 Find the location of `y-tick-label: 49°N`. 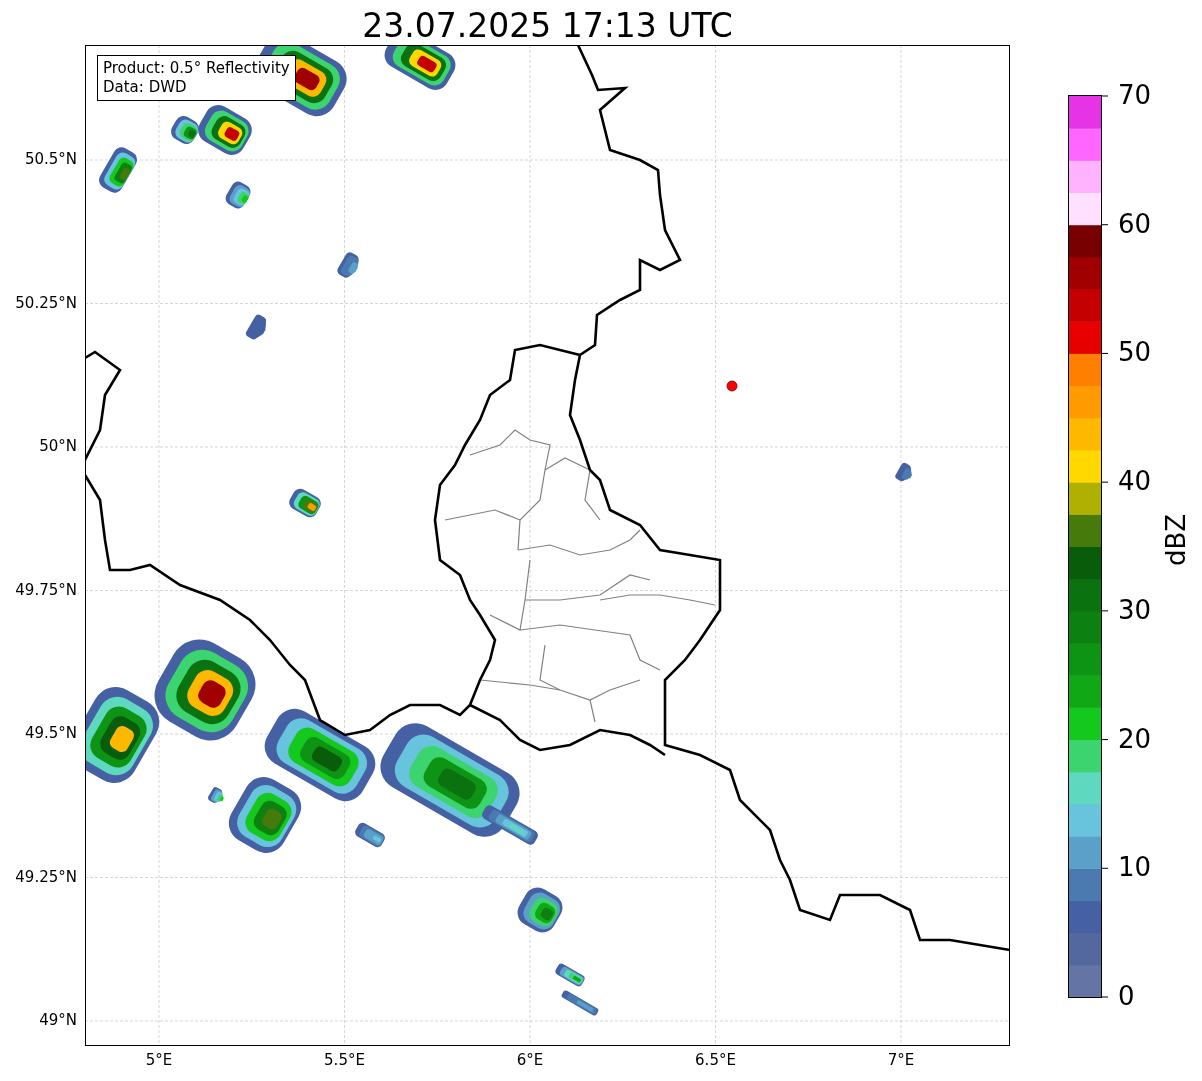

y-tick-label: 49°N is located at coordinates (58, 1020).